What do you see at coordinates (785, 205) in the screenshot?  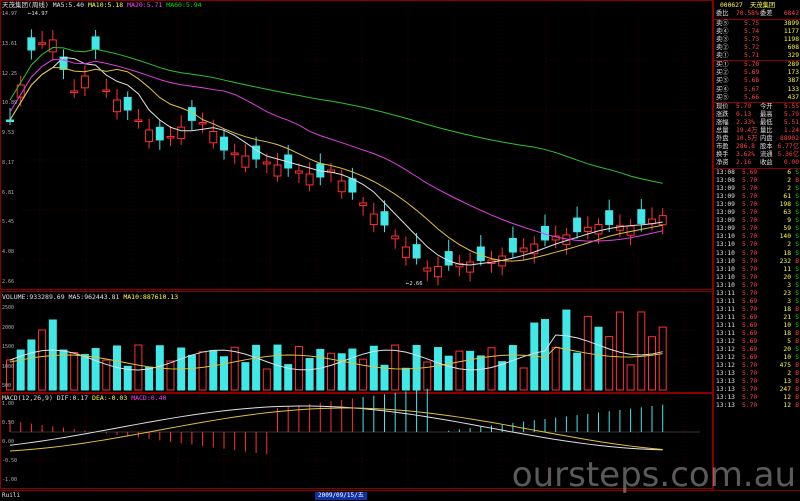 I see `tick-volume: 198` at bounding box center [785, 205].